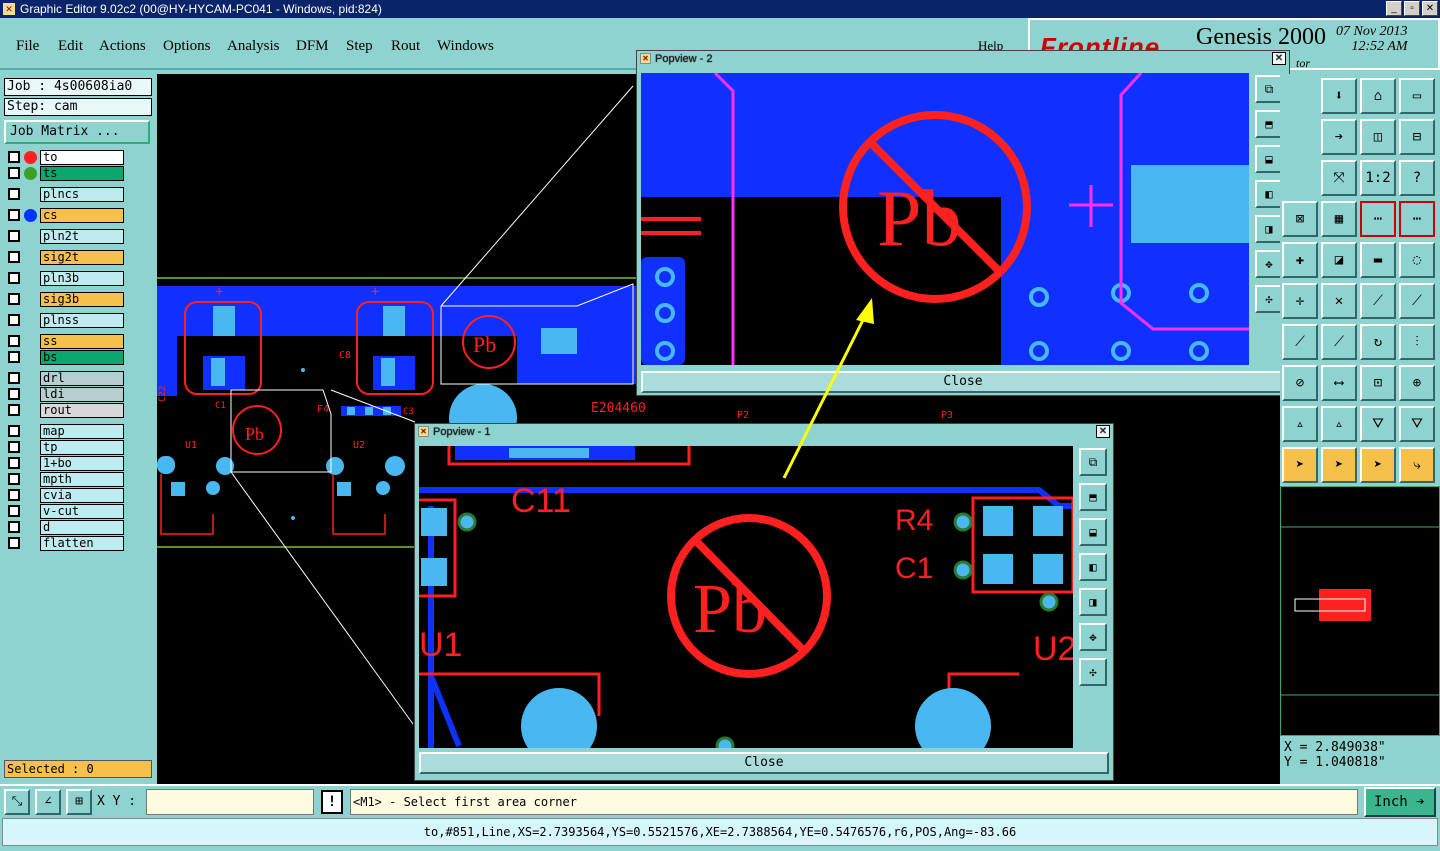 Image resolution: width=1440 pixels, height=851 pixels. Describe the element at coordinates (1412, 8) in the screenshot. I see `maximize-button: ▫` at that location.